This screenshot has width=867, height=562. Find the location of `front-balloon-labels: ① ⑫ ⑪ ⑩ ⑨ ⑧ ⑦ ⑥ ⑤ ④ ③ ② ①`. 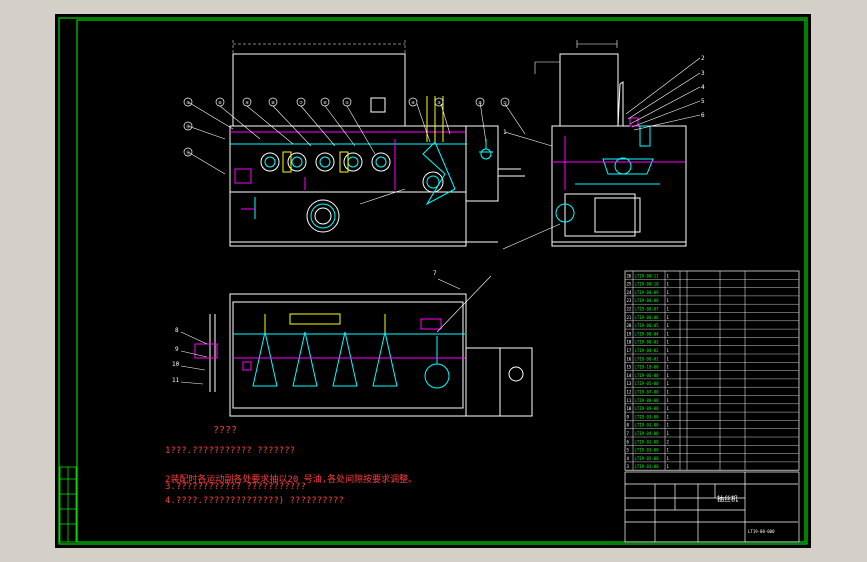

front-balloon-labels: ① ⑫ ⑪ ⑩ ⑨ ⑧ ⑦ ⑥ ⑤ ④ ③ ② ① is located at coordinates (346, 127).